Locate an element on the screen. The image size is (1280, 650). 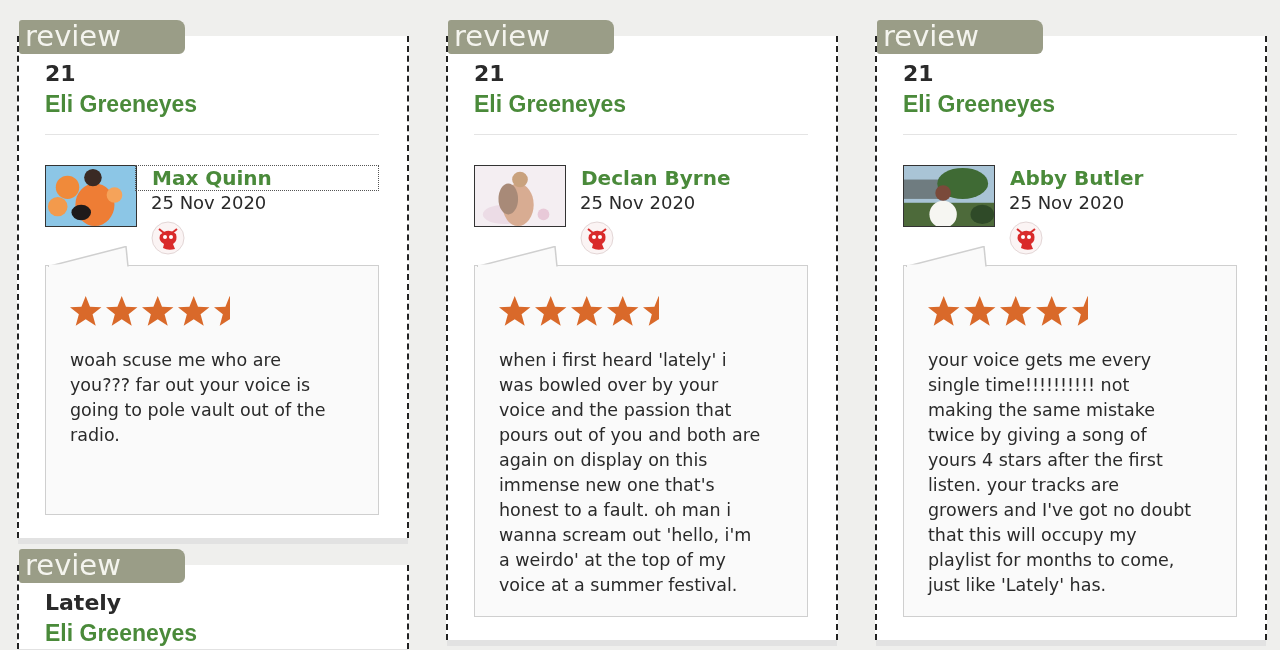
release-title: Lately is located at coordinates (84, 603).